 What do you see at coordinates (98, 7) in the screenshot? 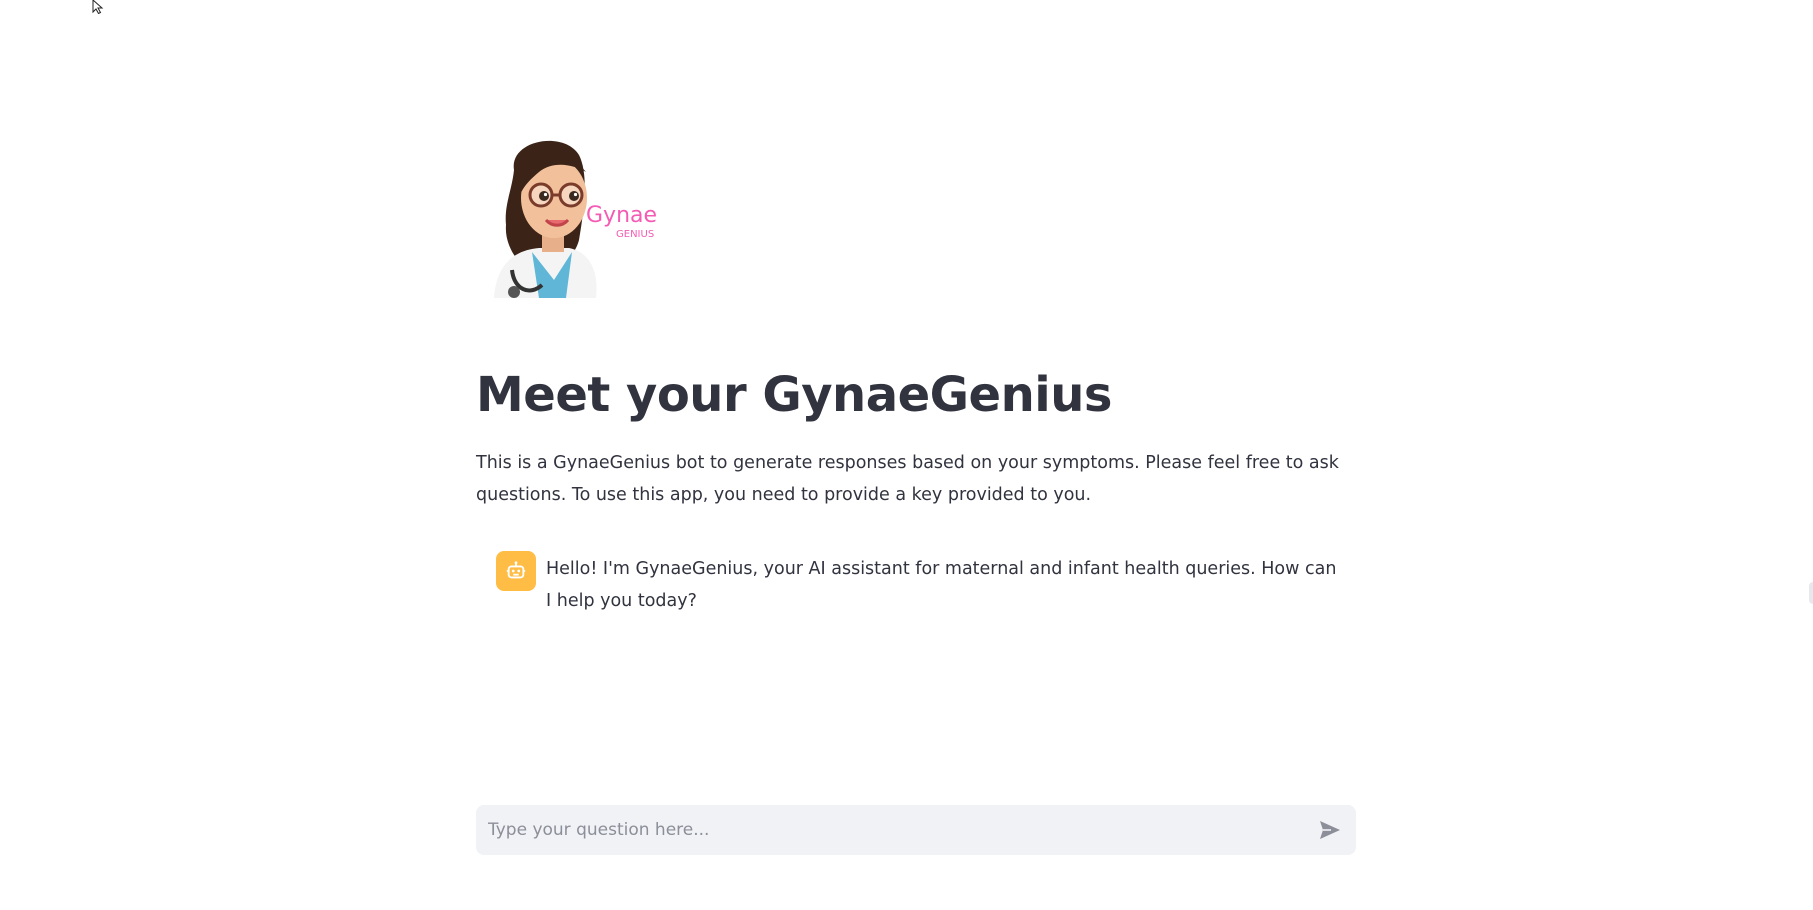
I see `mouse-cursor-icon` at bounding box center [98, 7].